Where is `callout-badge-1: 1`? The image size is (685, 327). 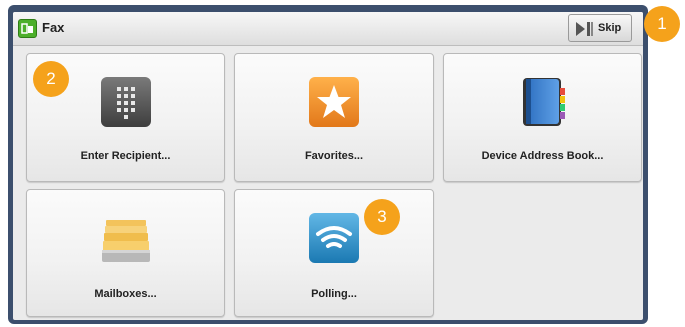
callout-badge-1: 1 is located at coordinates (662, 24).